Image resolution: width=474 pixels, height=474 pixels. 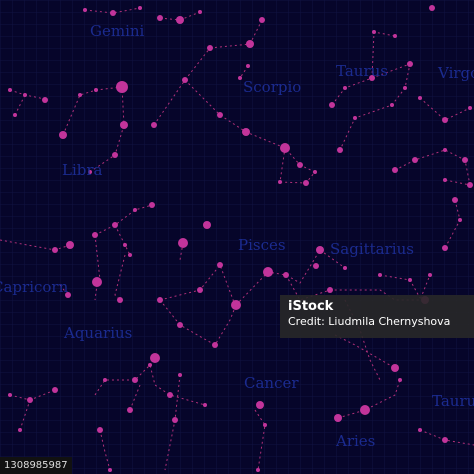 I want to click on label-scorpio: Scorpio, so click(x=272, y=87).